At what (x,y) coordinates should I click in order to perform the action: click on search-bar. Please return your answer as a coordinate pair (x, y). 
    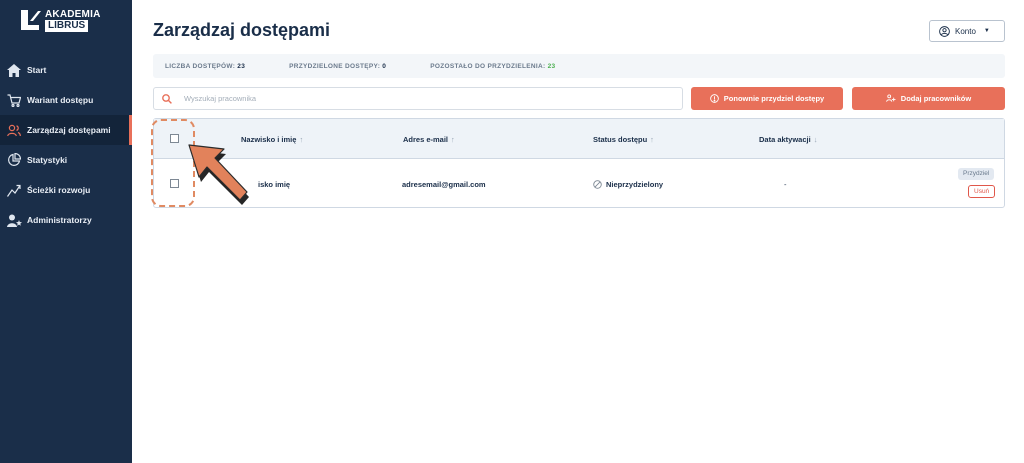
    Looking at the image, I should click on (418, 98).